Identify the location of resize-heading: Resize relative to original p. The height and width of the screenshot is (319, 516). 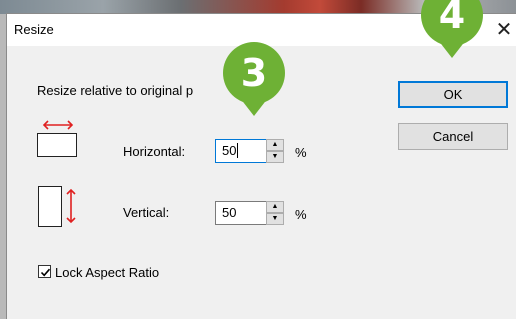
(115, 90).